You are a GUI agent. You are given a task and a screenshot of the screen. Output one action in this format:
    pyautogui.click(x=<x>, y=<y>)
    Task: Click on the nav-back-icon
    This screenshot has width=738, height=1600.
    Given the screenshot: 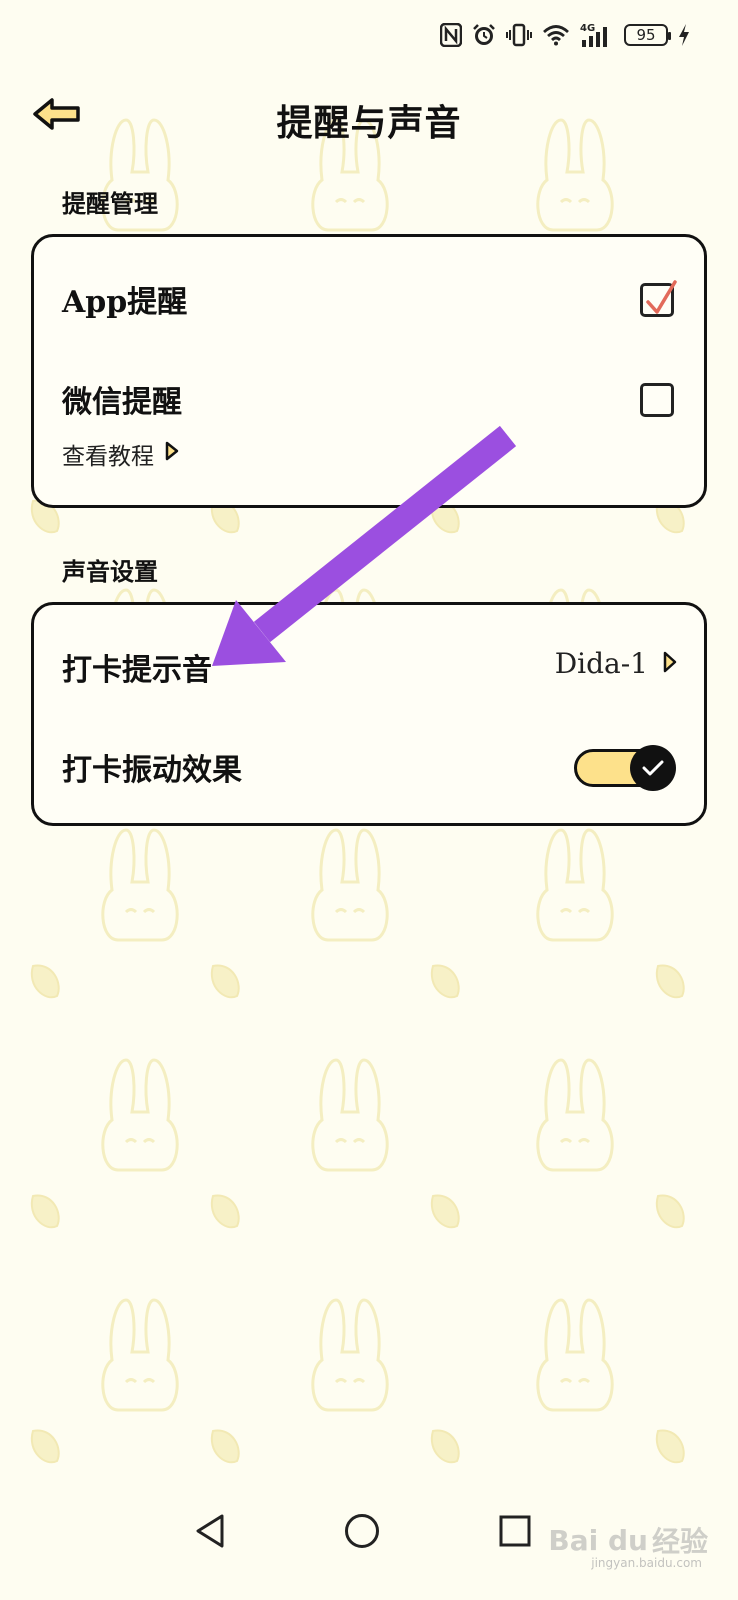 What is the action you would take?
    pyautogui.click(x=210, y=1531)
    